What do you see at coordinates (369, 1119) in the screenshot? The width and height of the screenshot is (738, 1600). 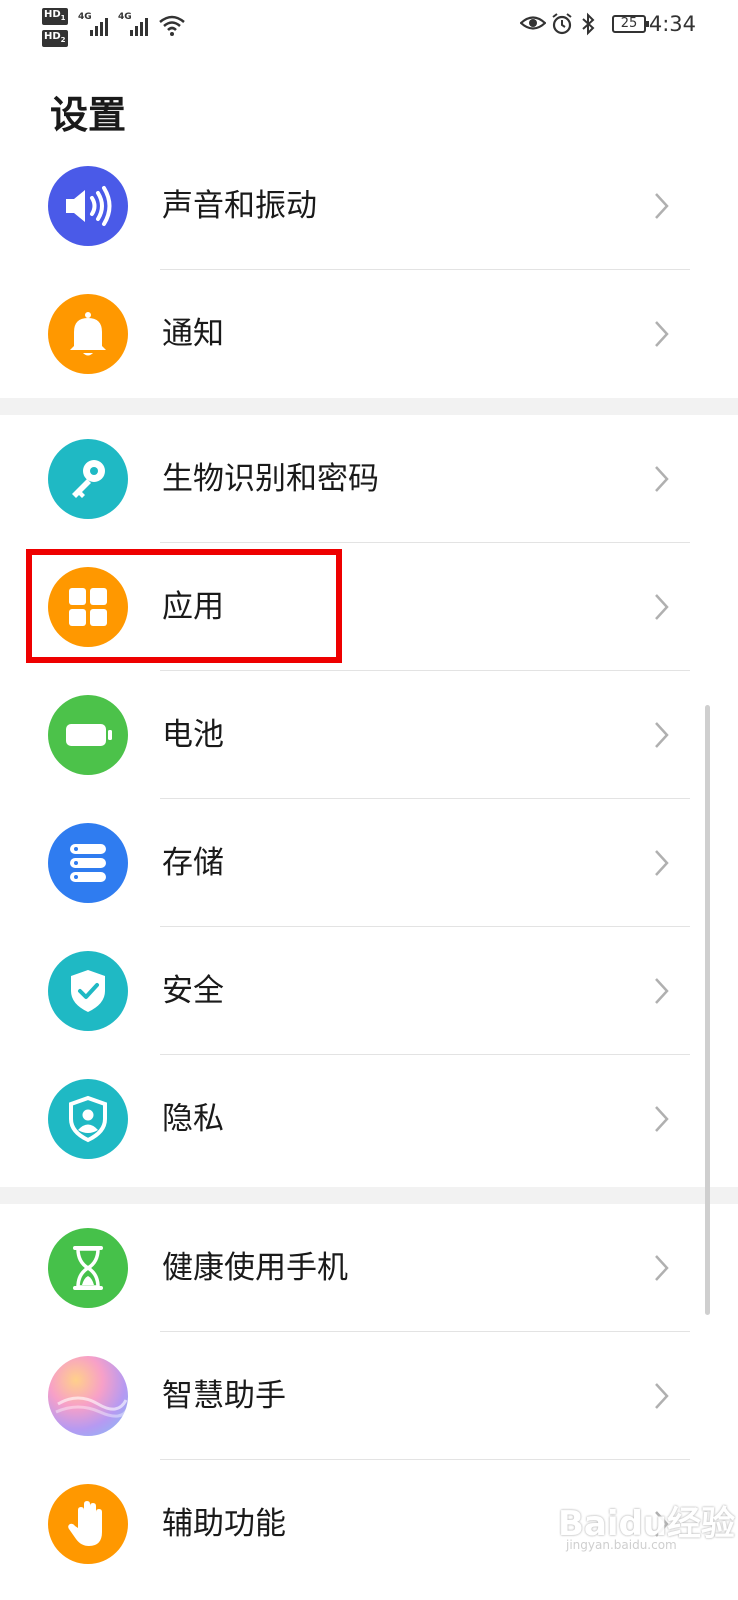 I see `settings-item-privacy: 隐私` at bounding box center [369, 1119].